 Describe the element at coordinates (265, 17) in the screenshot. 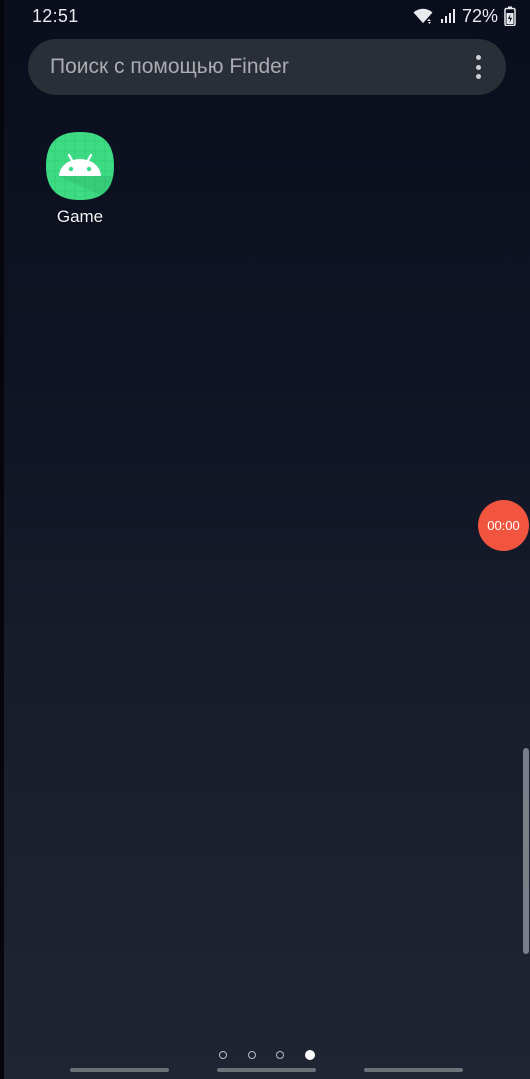

I see `status-bar: 12:51 72%` at that location.